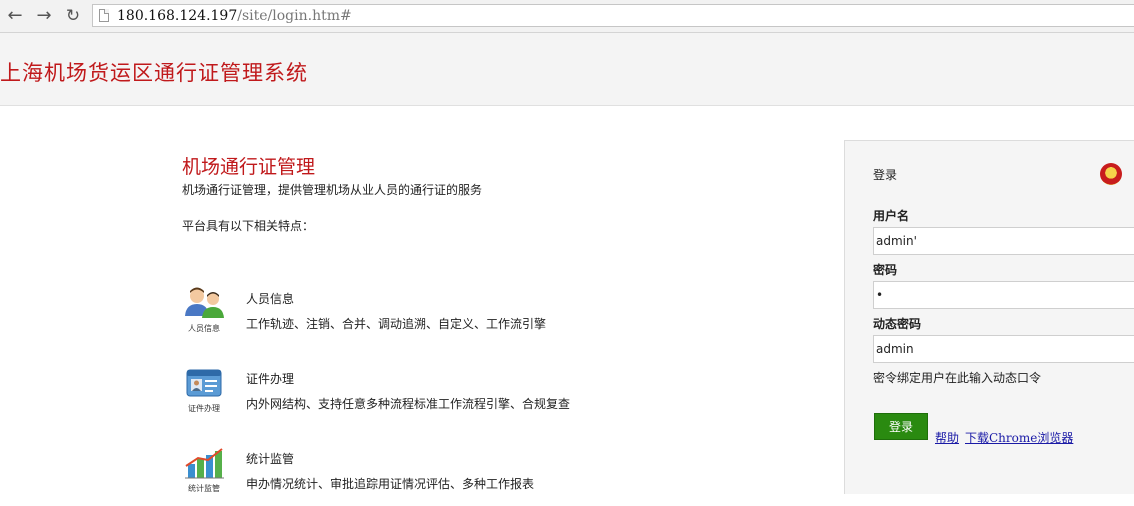 The height and width of the screenshot is (506, 1134). What do you see at coordinates (891, 216) in the screenshot?
I see `username-label: 用户名` at bounding box center [891, 216].